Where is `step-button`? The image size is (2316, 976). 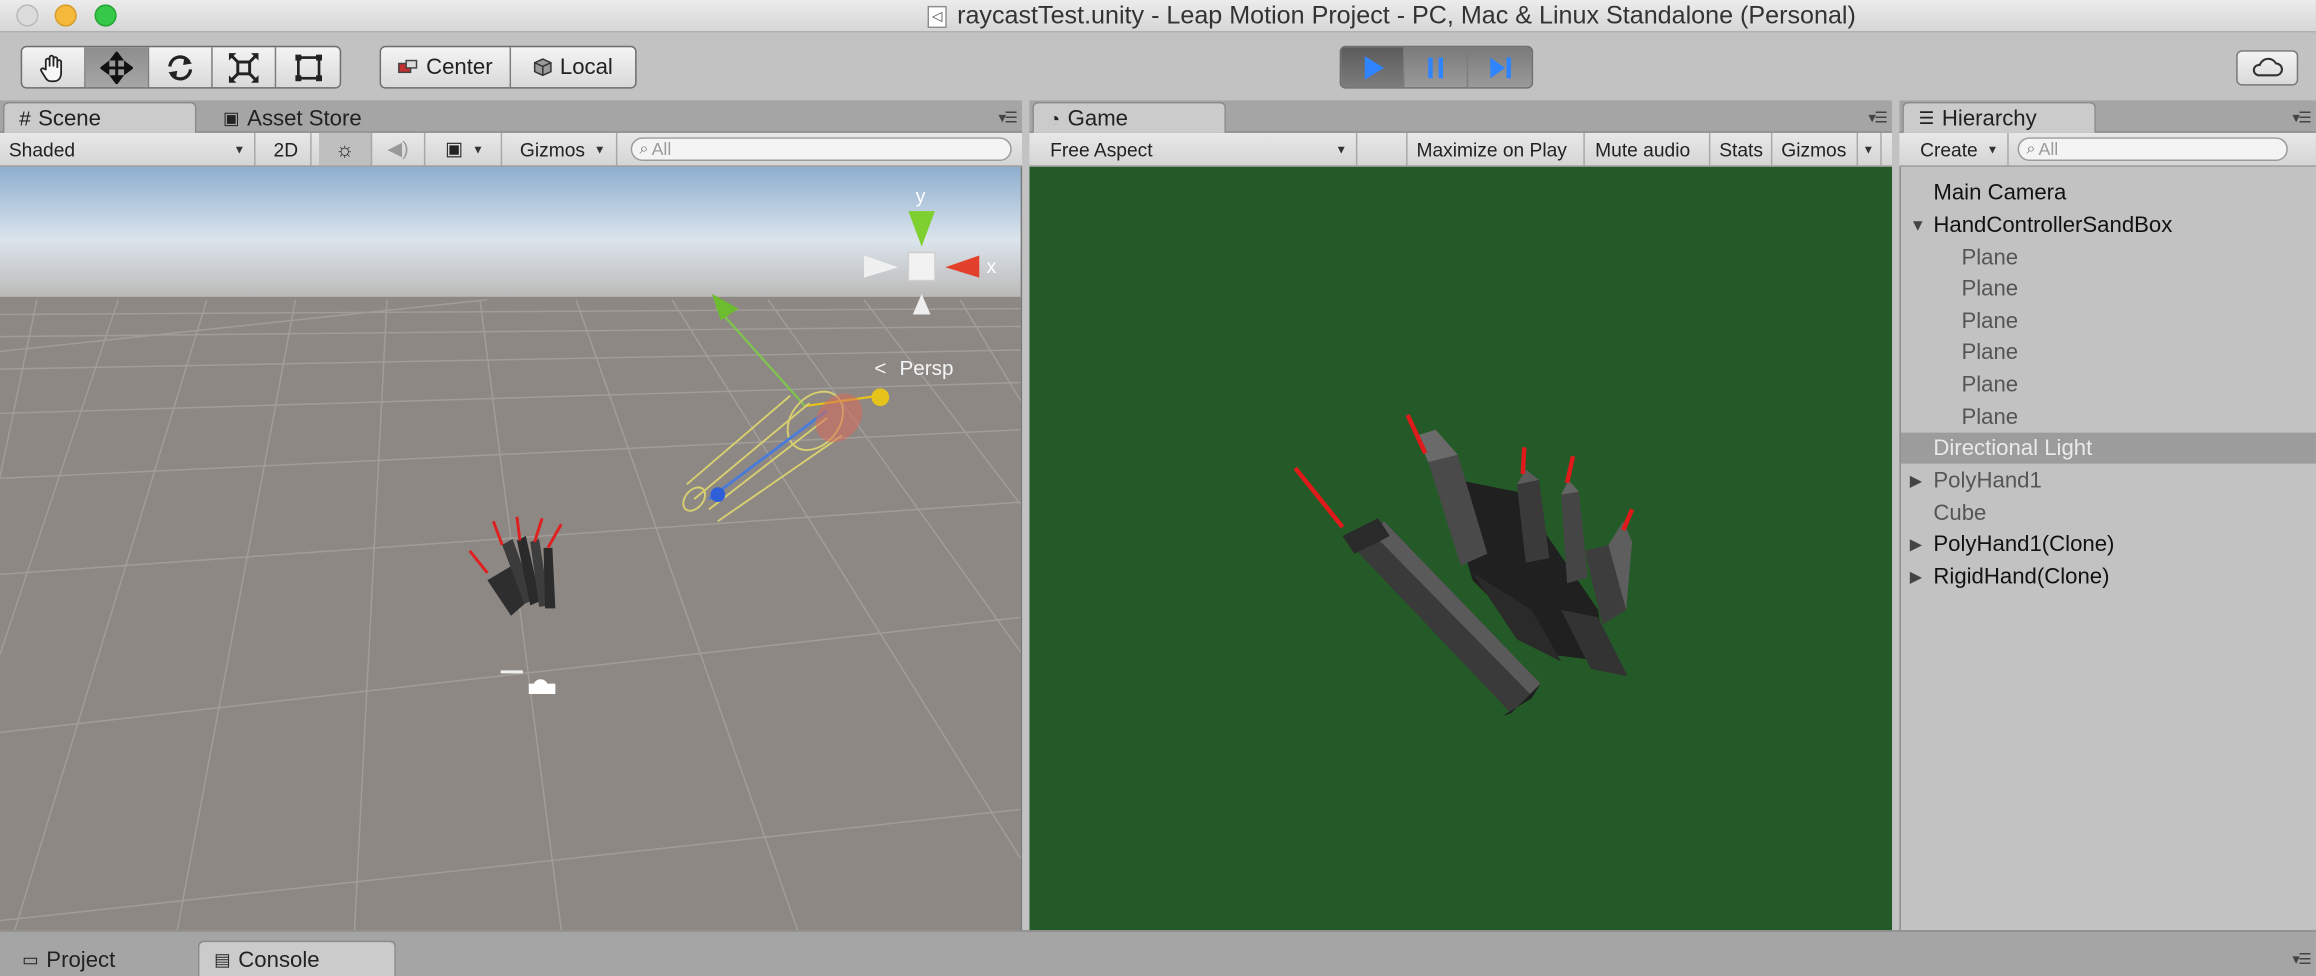
step-button is located at coordinates (1500, 67).